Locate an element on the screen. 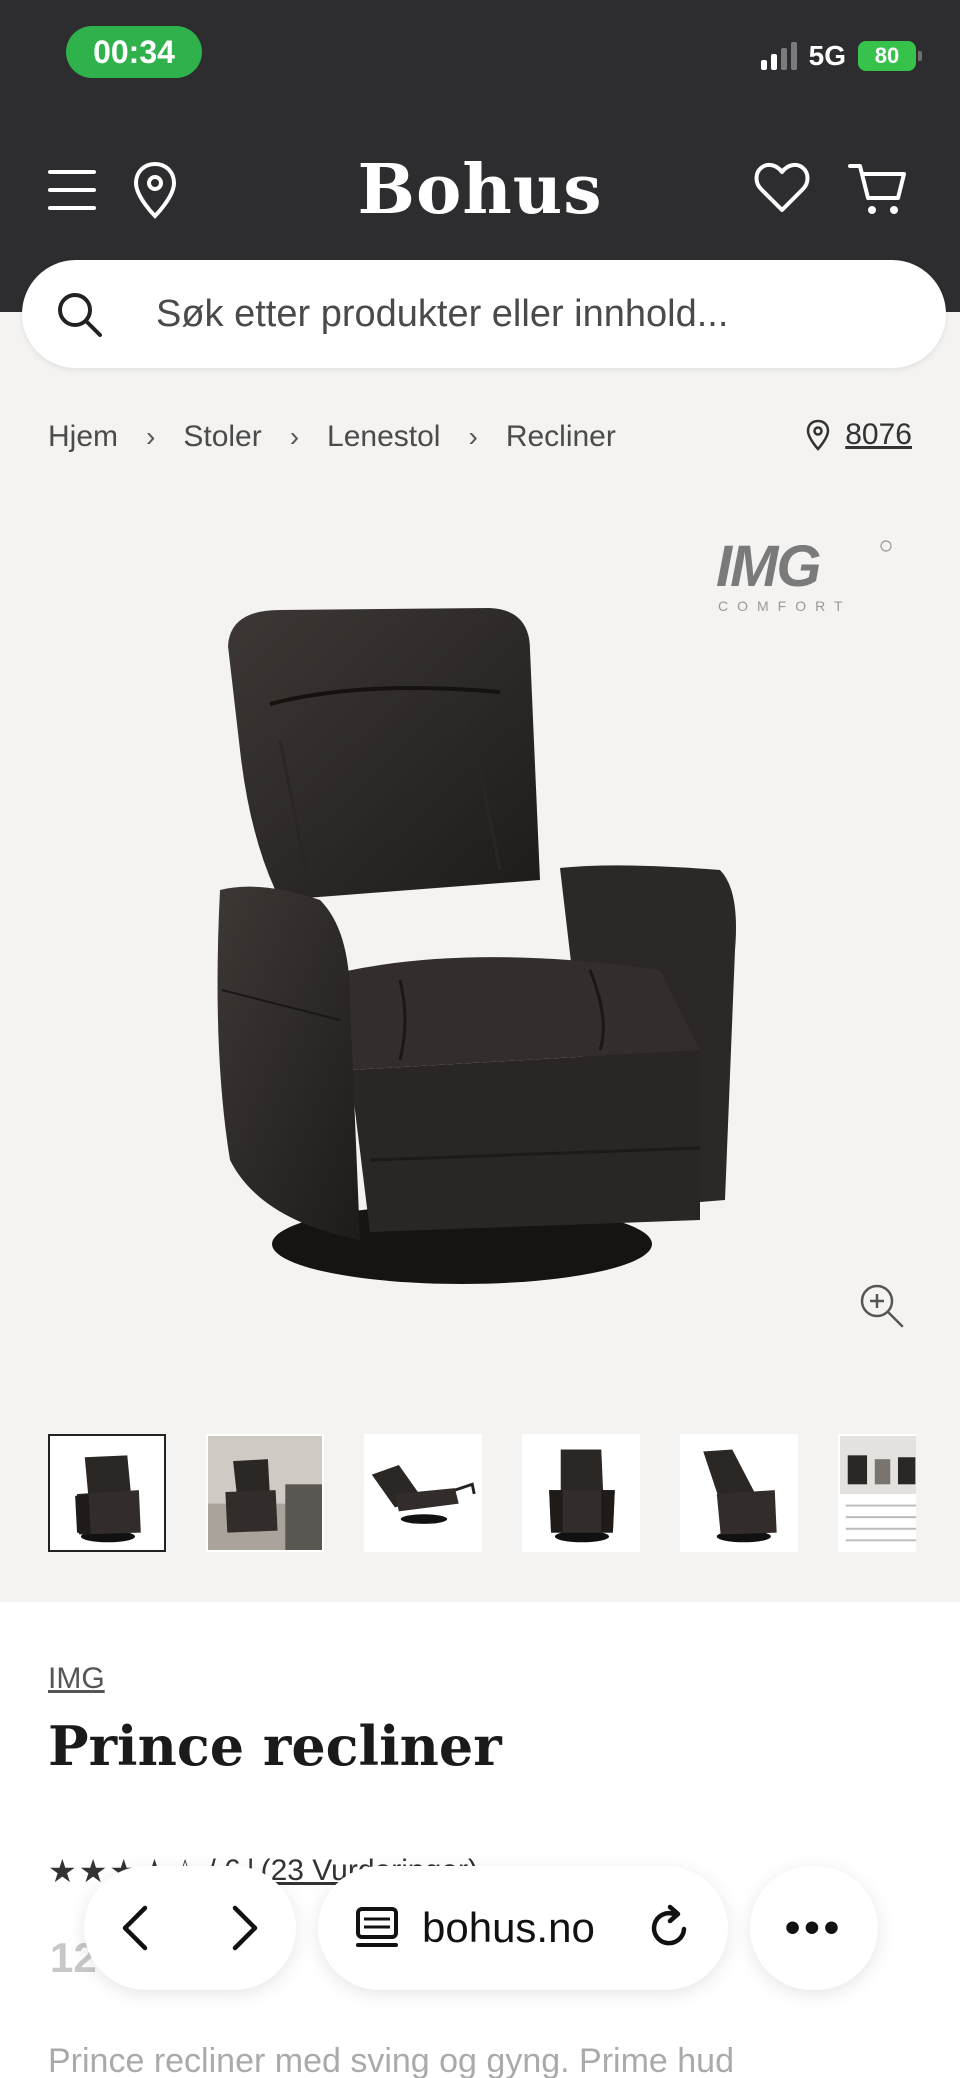 The width and height of the screenshot is (960, 2078). brand-logo-text: IMG is located at coordinates (768, 567).